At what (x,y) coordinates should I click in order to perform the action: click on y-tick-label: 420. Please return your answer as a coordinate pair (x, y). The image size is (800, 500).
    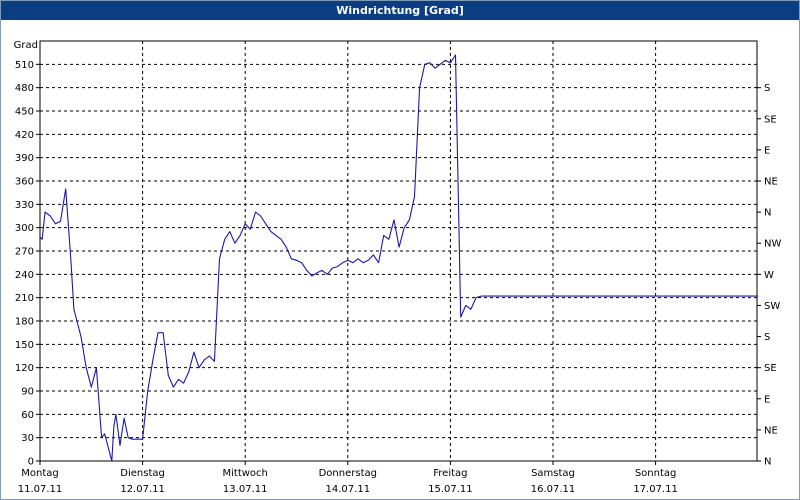
    Looking at the image, I should click on (24, 135).